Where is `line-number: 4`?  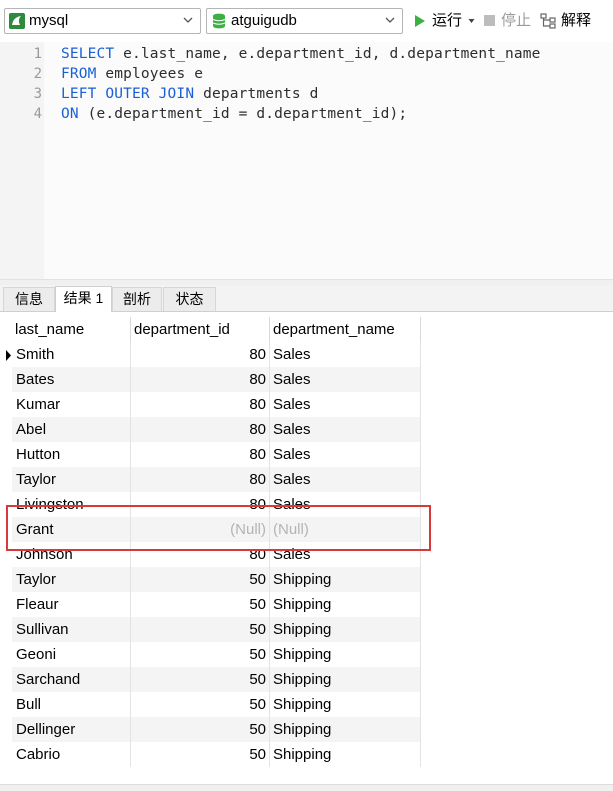
line-number: 4 is located at coordinates (37, 114).